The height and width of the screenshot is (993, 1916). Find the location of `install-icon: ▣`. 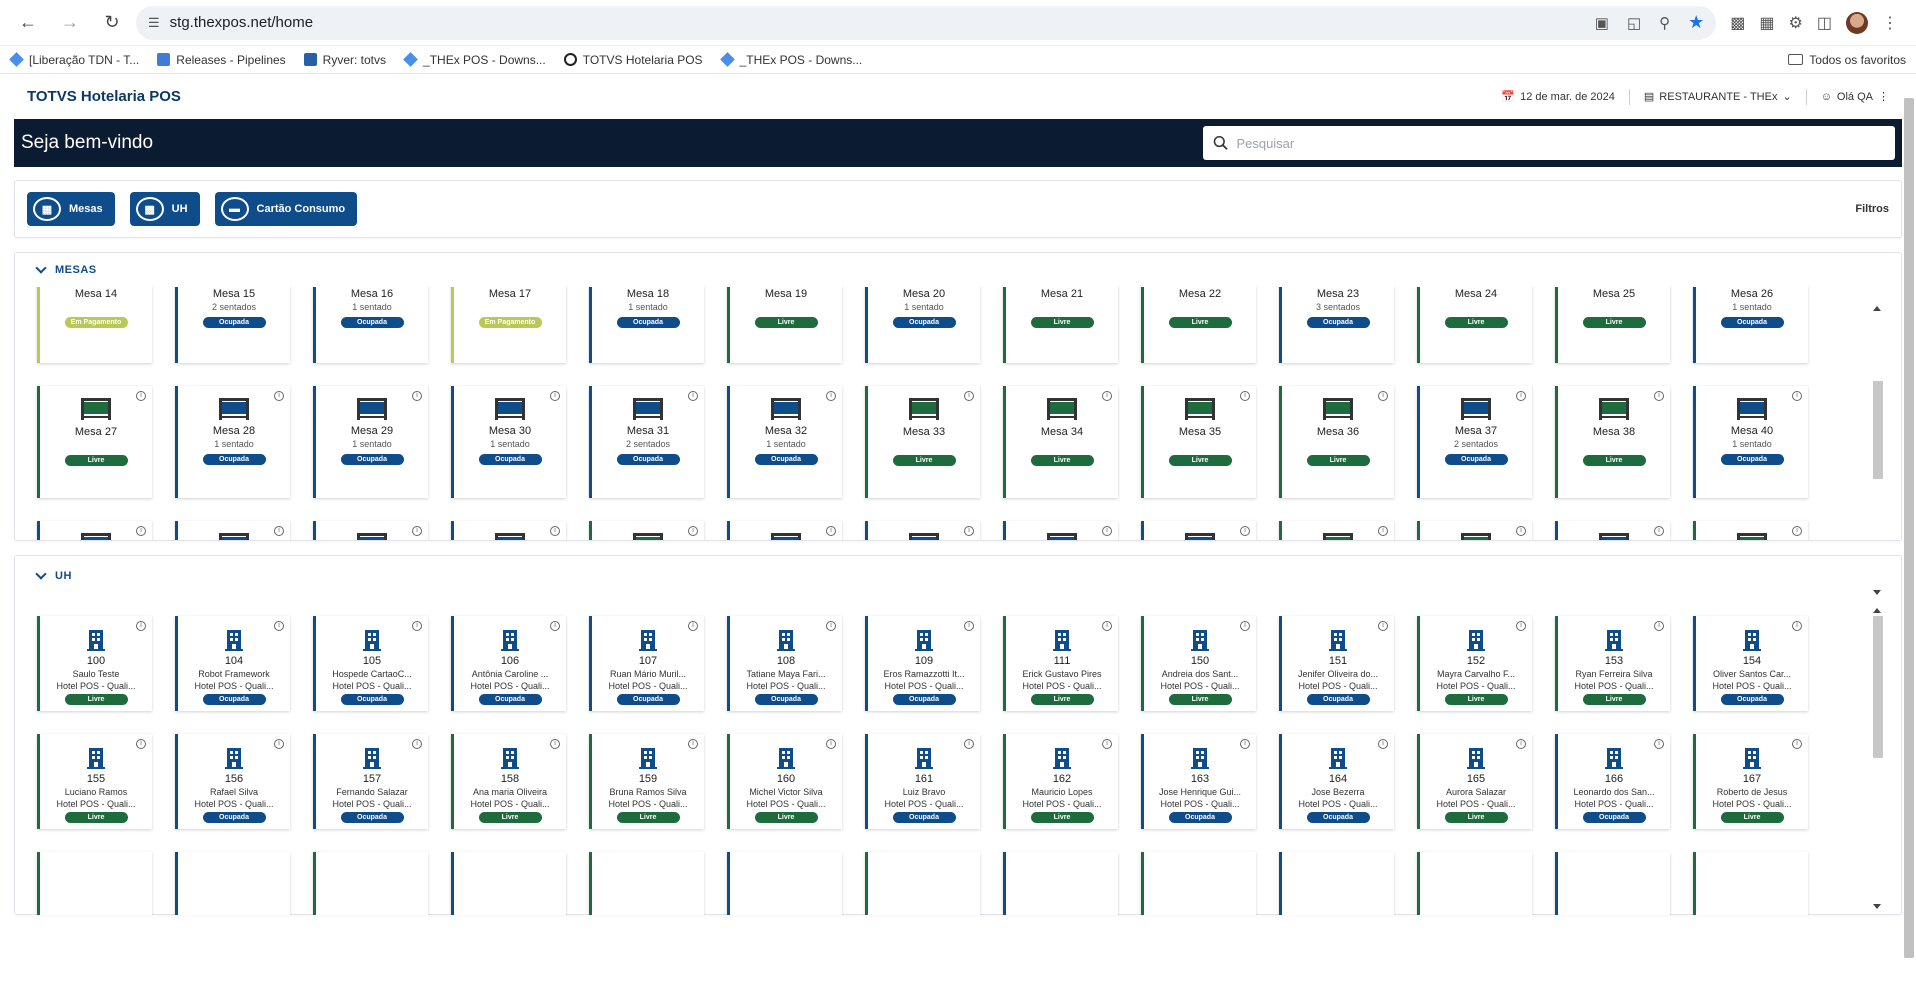

install-icon: ▣ is located at coordinates (1602, 23).